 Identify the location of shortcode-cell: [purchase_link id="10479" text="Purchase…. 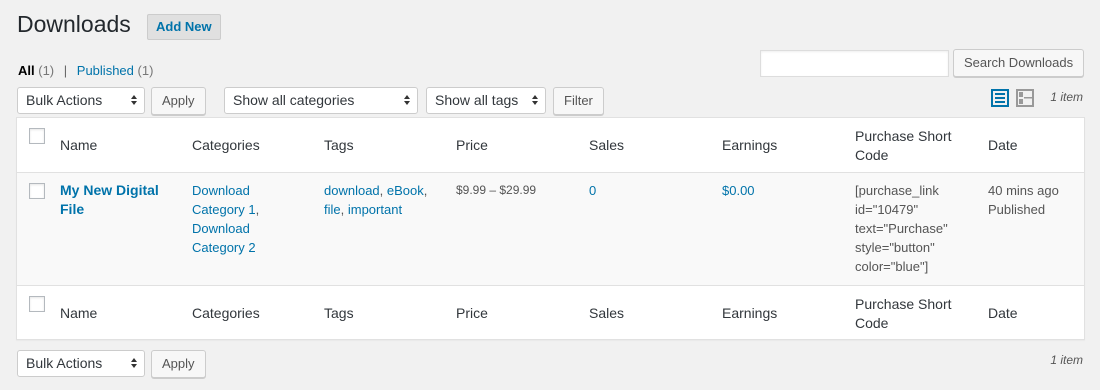
(901, 228).